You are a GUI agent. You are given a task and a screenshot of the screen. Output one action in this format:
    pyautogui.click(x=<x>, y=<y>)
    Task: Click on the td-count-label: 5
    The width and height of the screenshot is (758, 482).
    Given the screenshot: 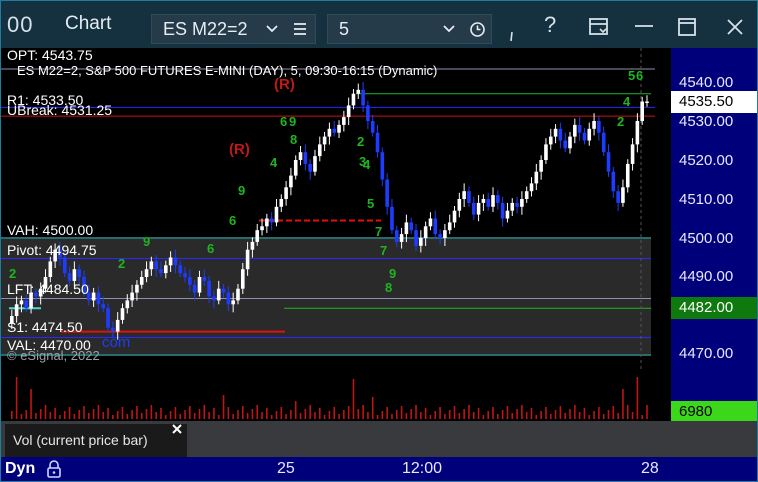 What is the action you would take?
    pyautogui.click(x=371, y=203)
    